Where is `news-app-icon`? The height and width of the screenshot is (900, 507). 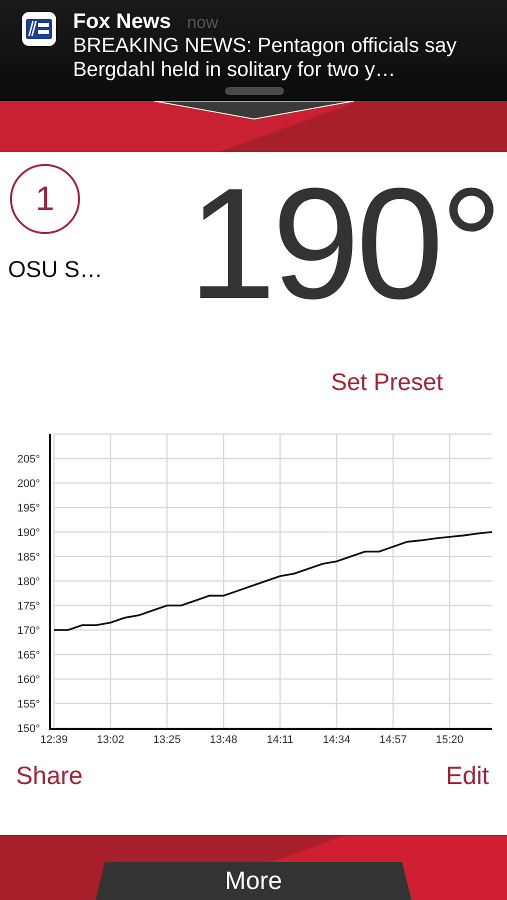
news-app-icon is located at coordinates (39, 29).